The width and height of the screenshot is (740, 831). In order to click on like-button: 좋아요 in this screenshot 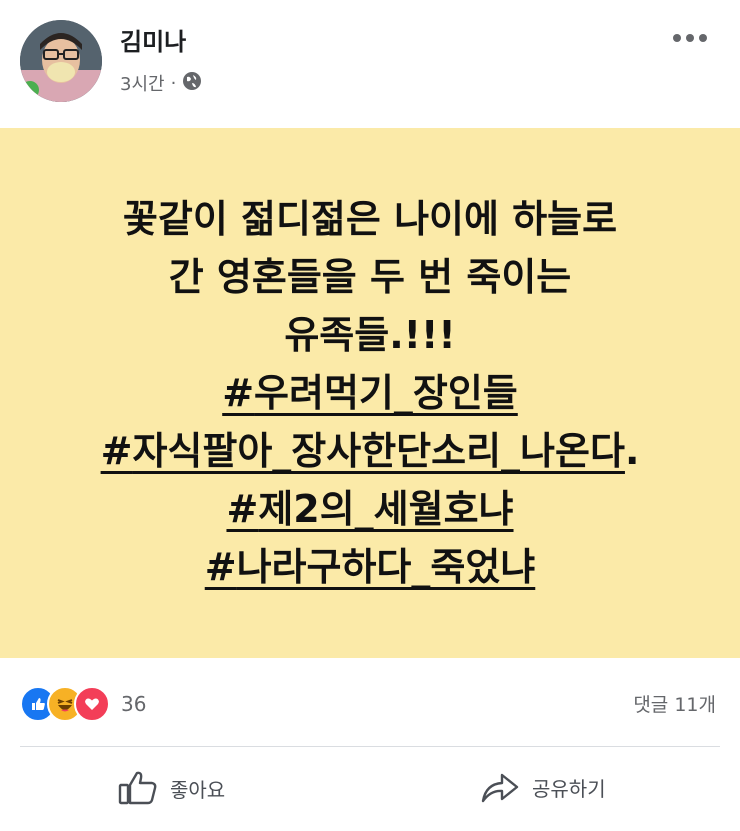, I will do `click(171, 788)`.